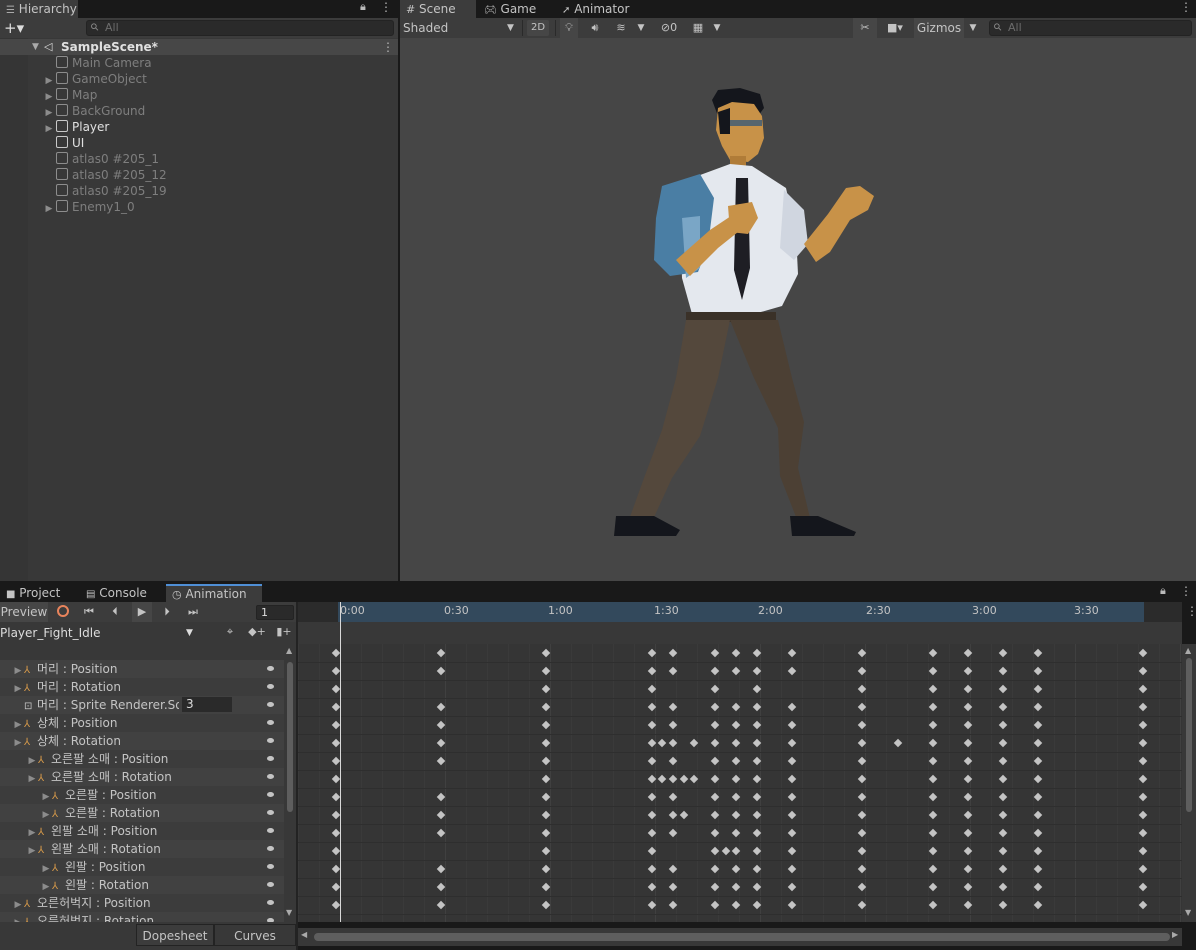  What do you see at coordinates (193, 612) in the screenshot?
I see `last-keyframe-icon: ⏭` at bounding box center [193, 612].